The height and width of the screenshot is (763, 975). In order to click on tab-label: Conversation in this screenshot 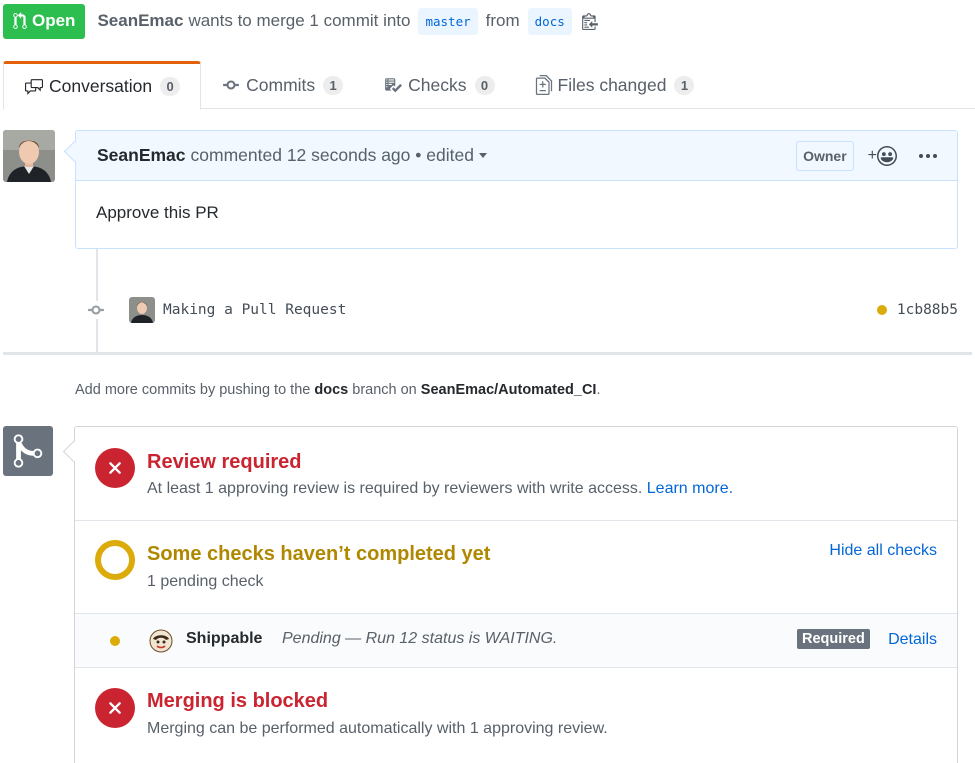, I will do `click(101, 86)`.